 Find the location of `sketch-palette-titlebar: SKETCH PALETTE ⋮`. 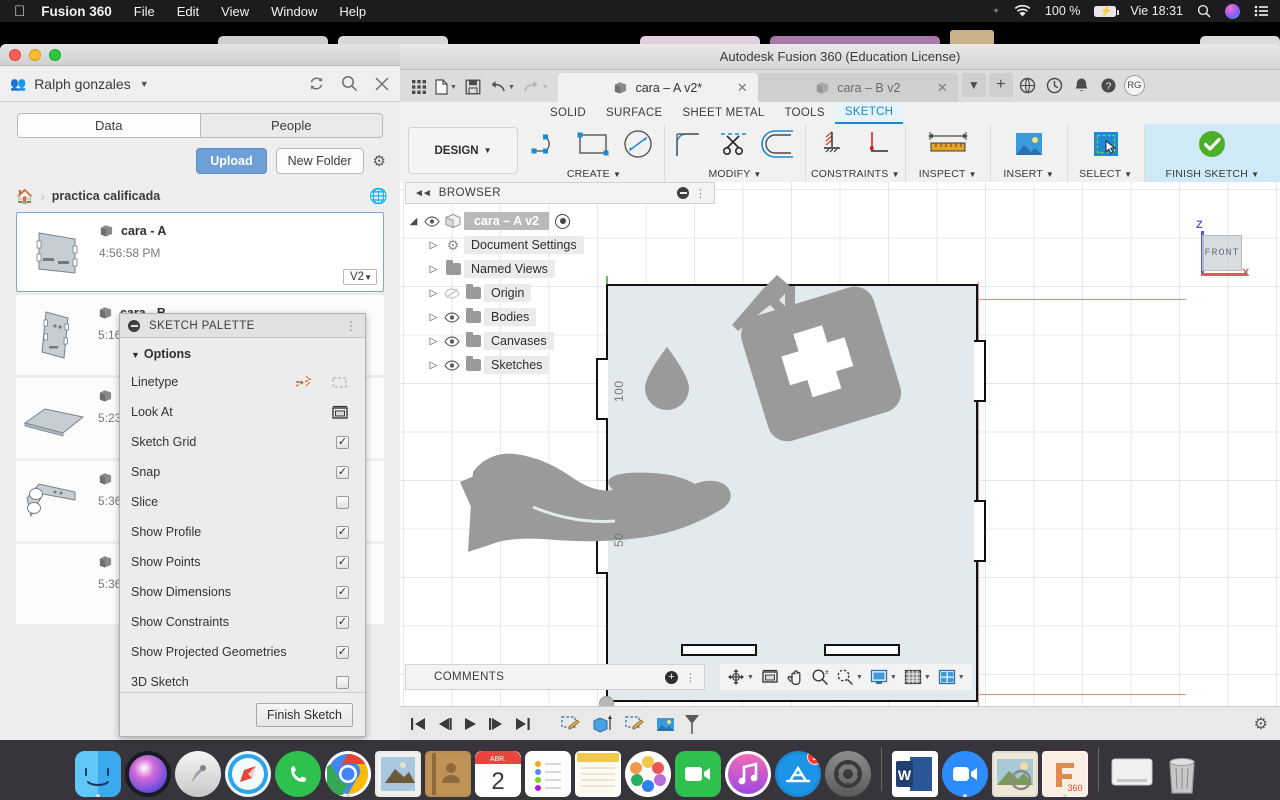

sketch-palette-titlebar: SKETCH PALETTE ⋮ is located at coordinates (242, 326).